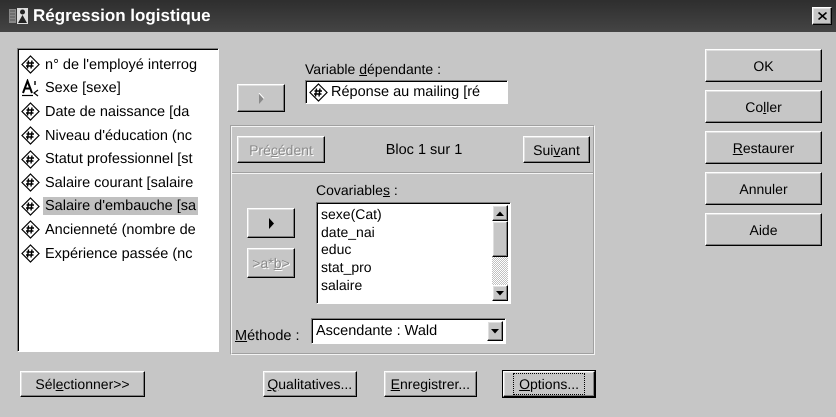 The width and height of the screenshot is (836, 417). I want to click on variable-item: Statut professionnel [st, so click(118, 159).